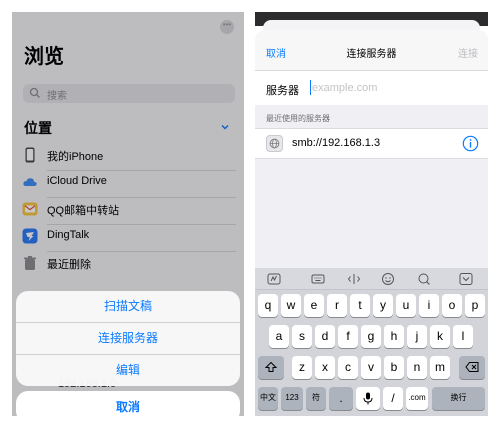 The height and width of the screenshot is (428, 499). What do you see at coordinates (279, 336) in the screenshot?
I see `key-a: a` at bounding box center [279, 336].